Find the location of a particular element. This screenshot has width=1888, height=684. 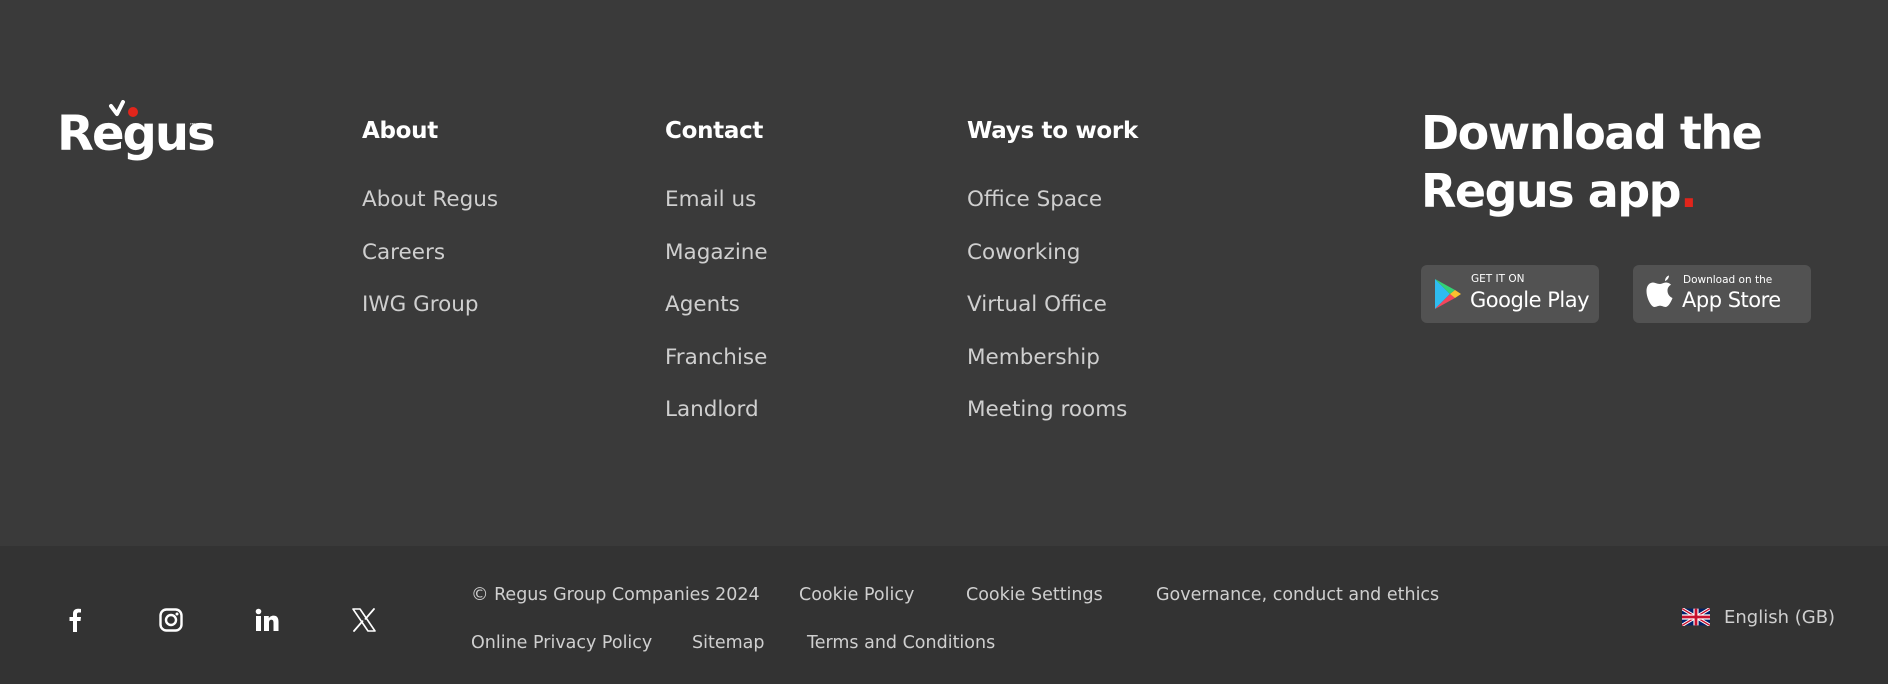

app-store-big-text: App Store is located at coordinates (1731, 300).